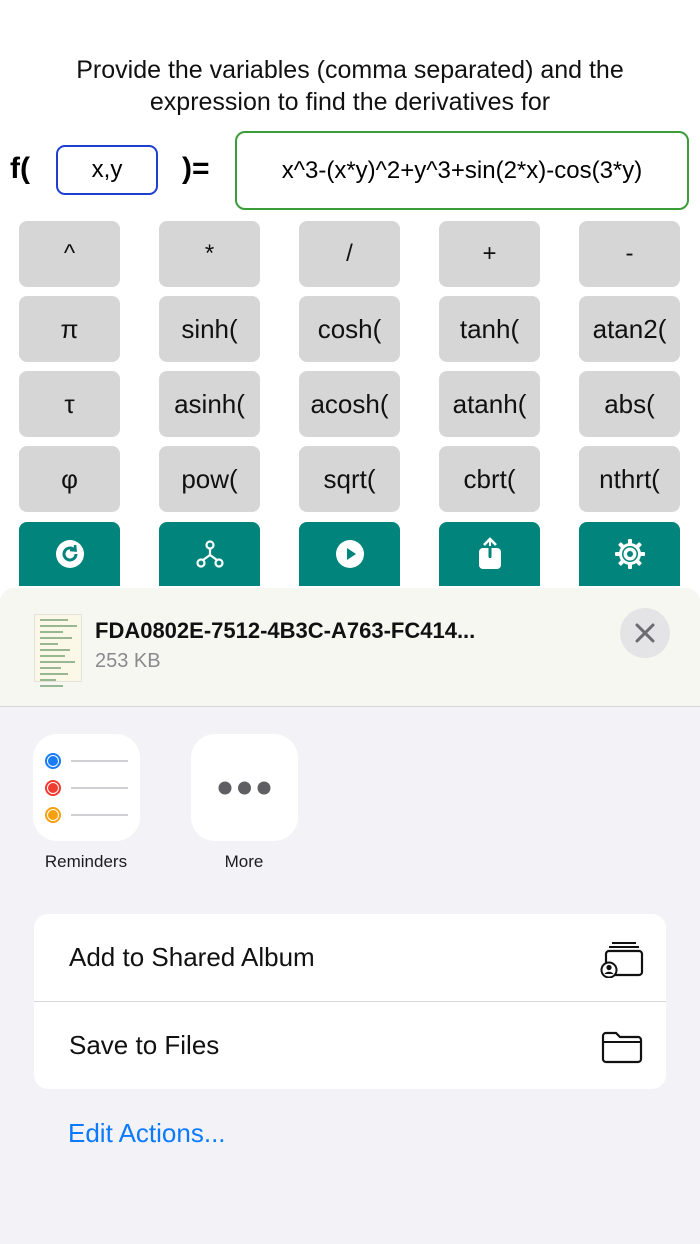 The height and width of the screenshot is (1244, 700). I want to click on expression-input: x^3-(x*y)^2+y^3+sin(2*x)-cos(3*y), so click(462, 170).